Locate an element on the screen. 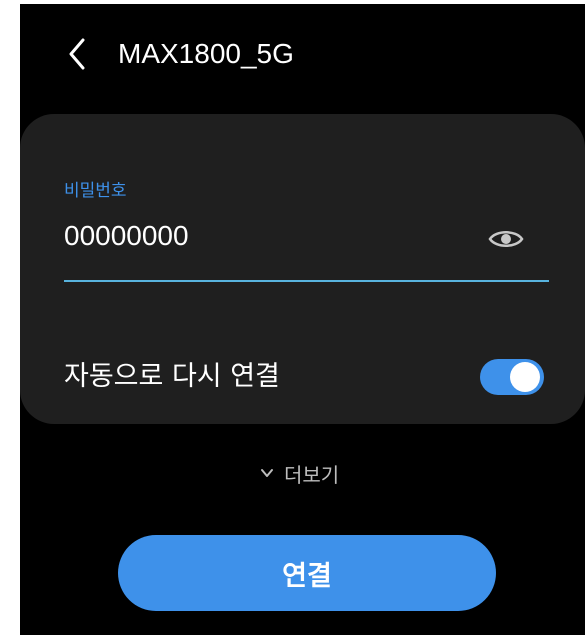  back-button is located at coordinates (77, 54).